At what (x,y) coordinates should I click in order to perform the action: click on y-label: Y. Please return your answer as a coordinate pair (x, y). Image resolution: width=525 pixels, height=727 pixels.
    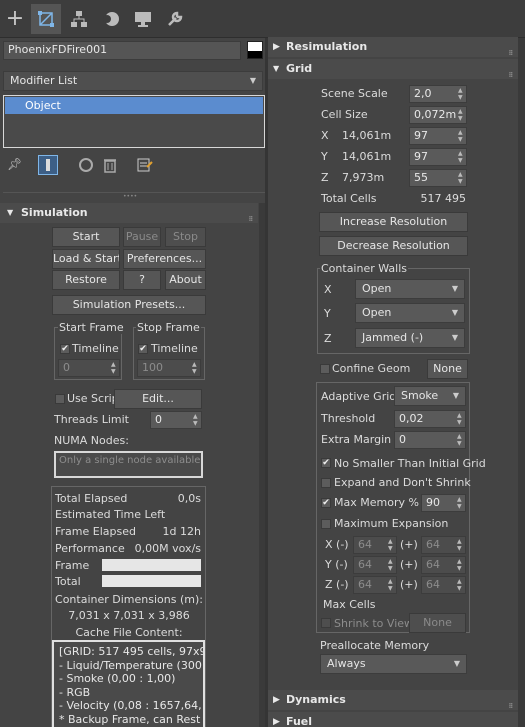
    Looking at the image, I should click on (324, 156).